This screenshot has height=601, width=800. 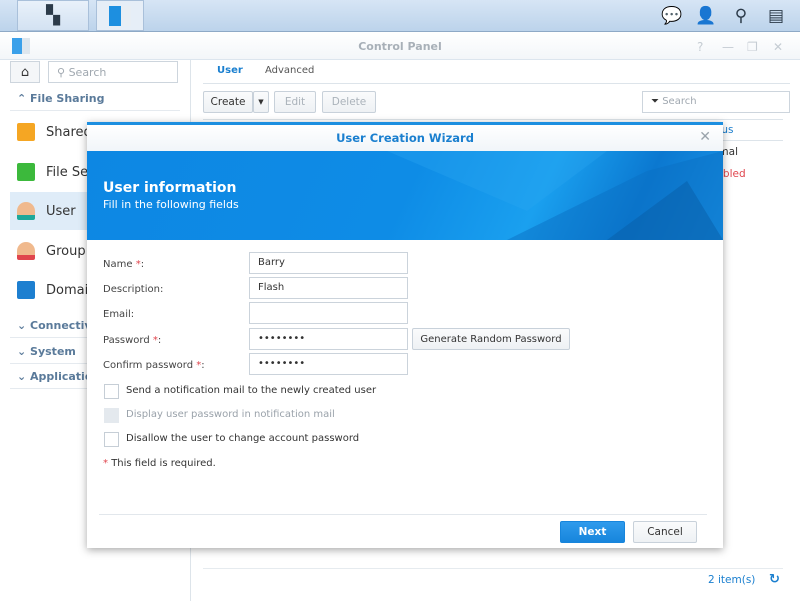 I want to click on name-label: Name *:, so click(x=124, y=264).